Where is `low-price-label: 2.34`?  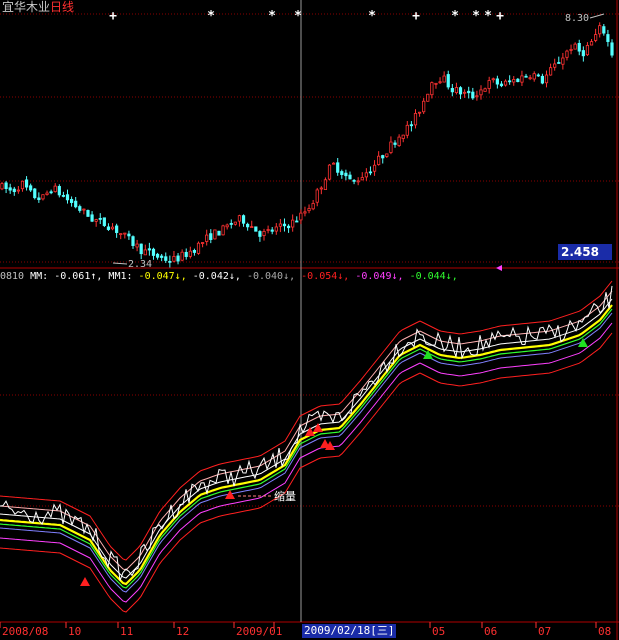
low-price-label: 2.34 is located at coordinates (140, 264).